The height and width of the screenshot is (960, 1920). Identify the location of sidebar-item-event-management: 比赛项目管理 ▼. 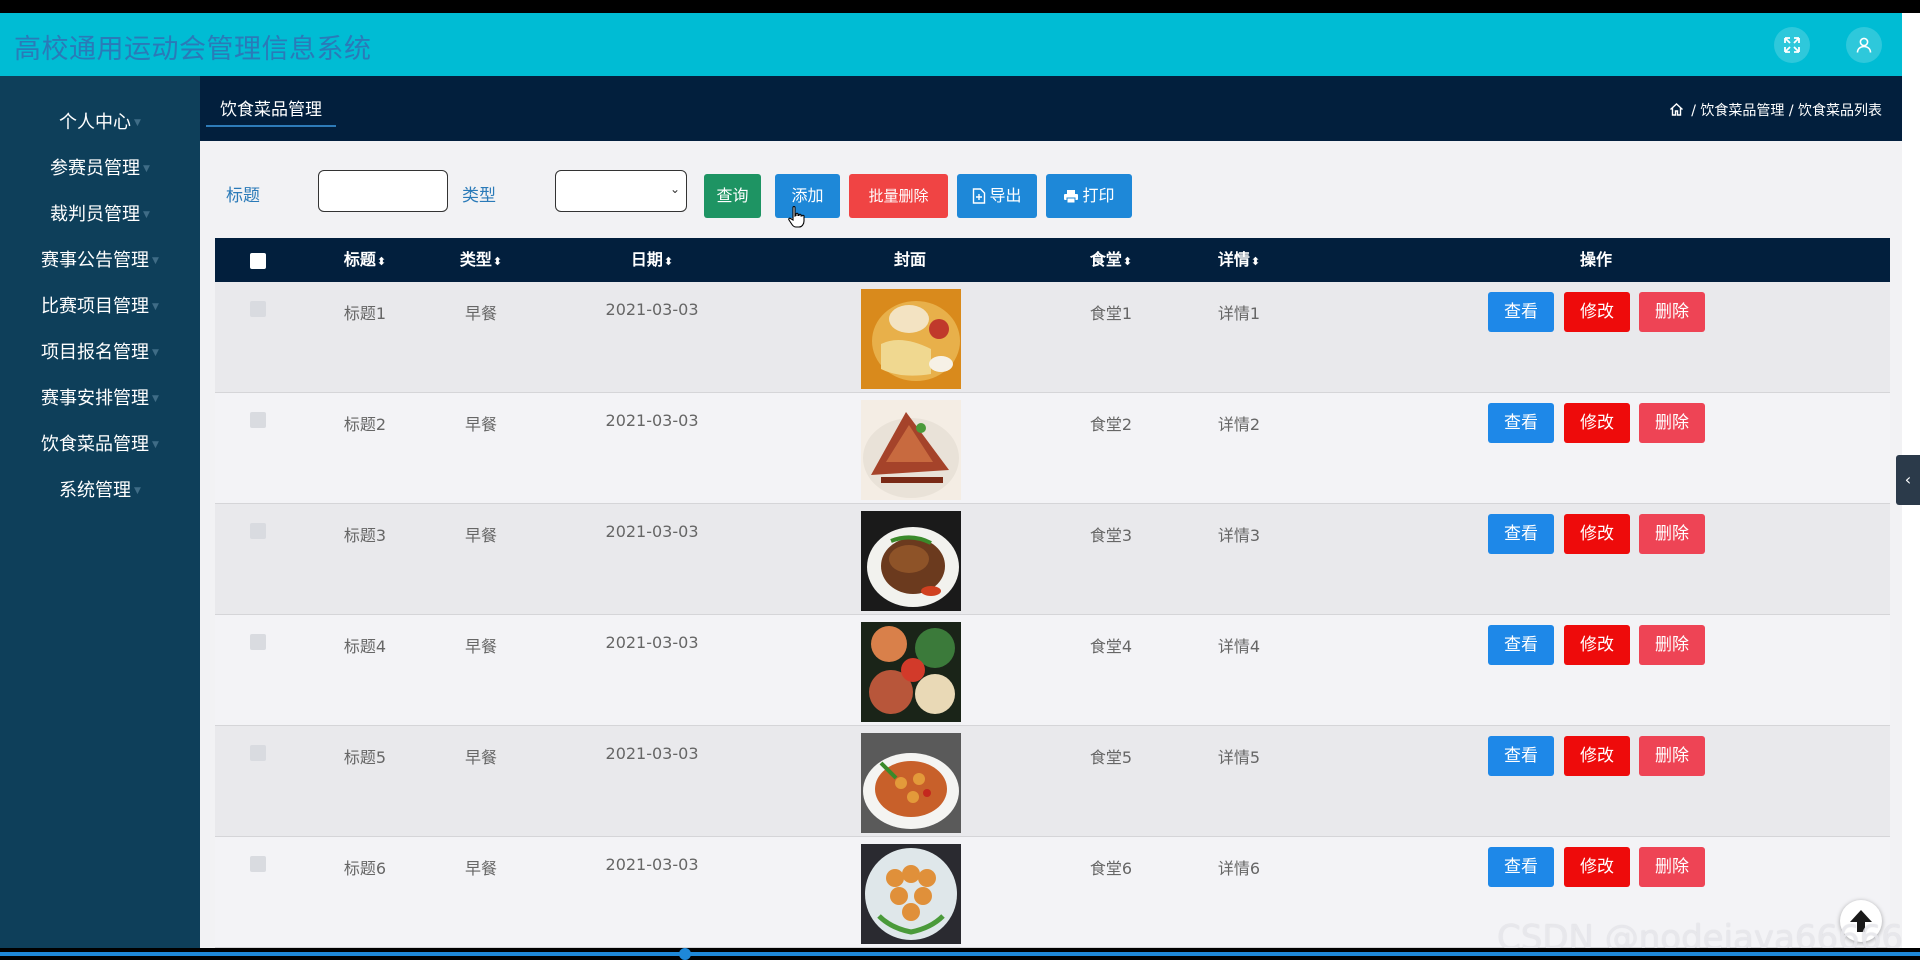
(100, 307).